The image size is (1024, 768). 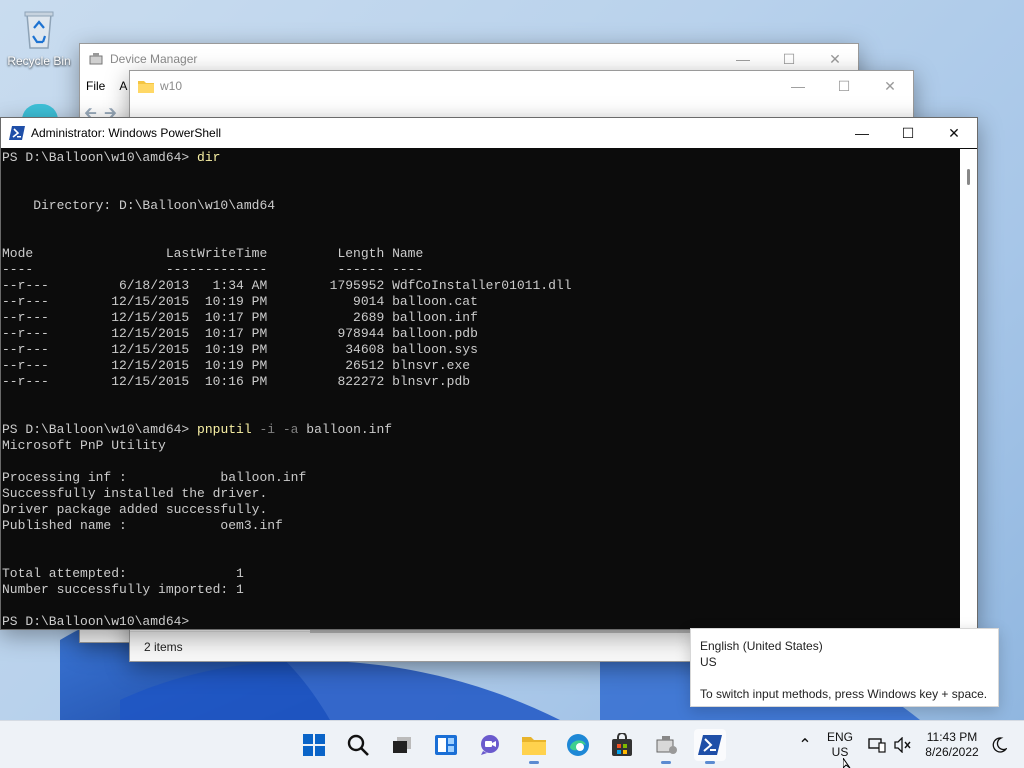 I want to click on search-icon, so click(x=358, y=745).